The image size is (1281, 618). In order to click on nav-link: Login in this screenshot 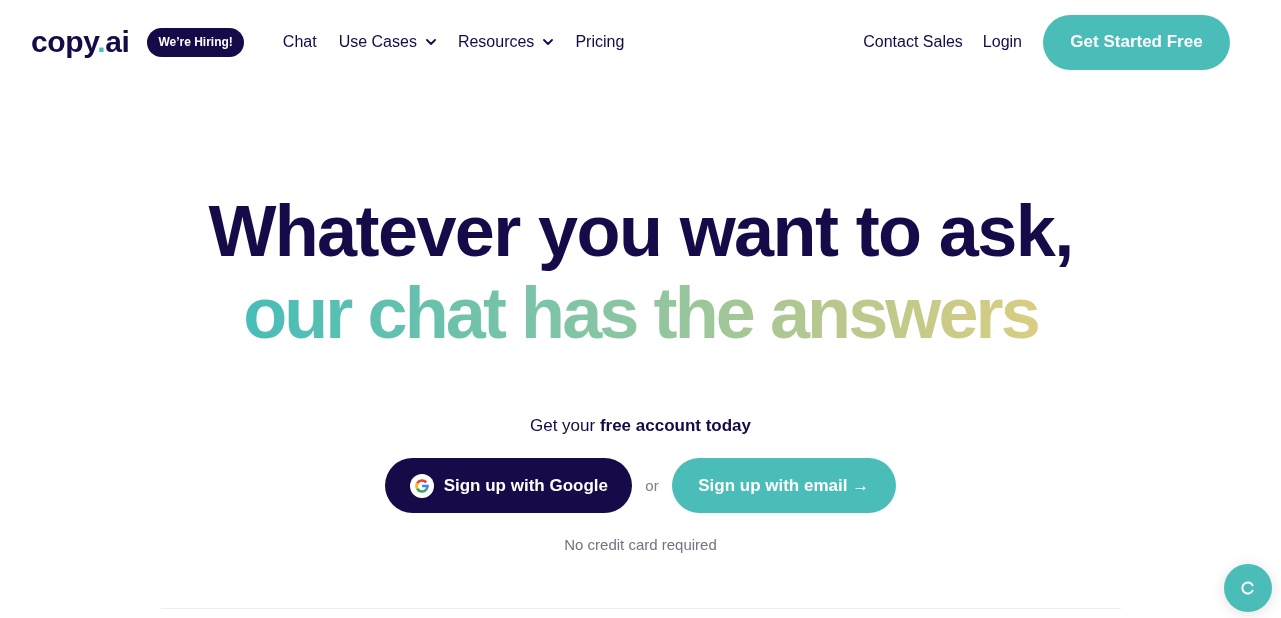, I will do `click(1002, 42)`.